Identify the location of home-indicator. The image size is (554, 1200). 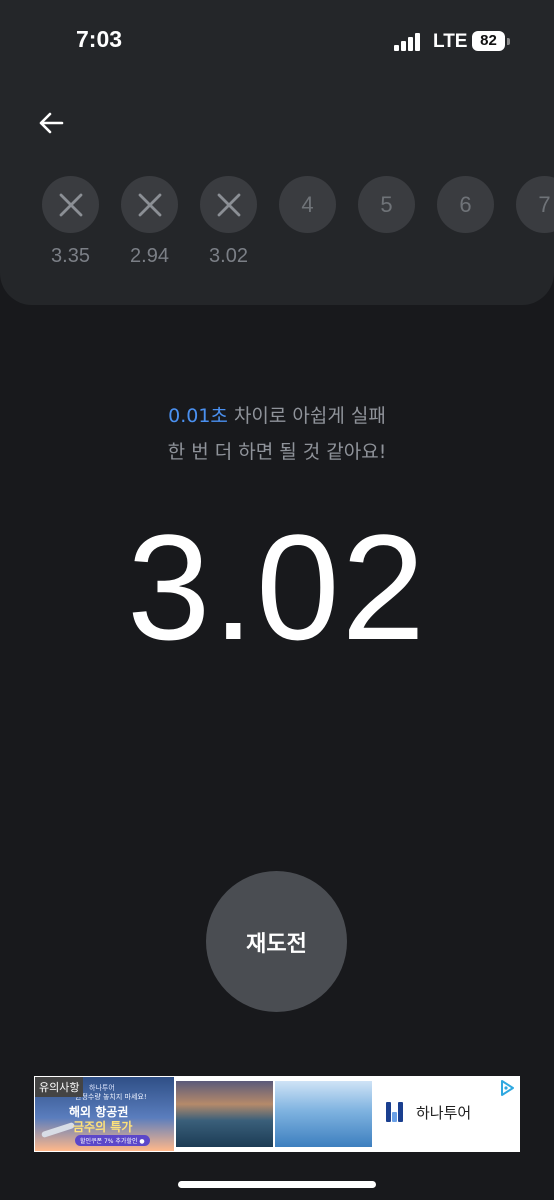
(277, 1184).